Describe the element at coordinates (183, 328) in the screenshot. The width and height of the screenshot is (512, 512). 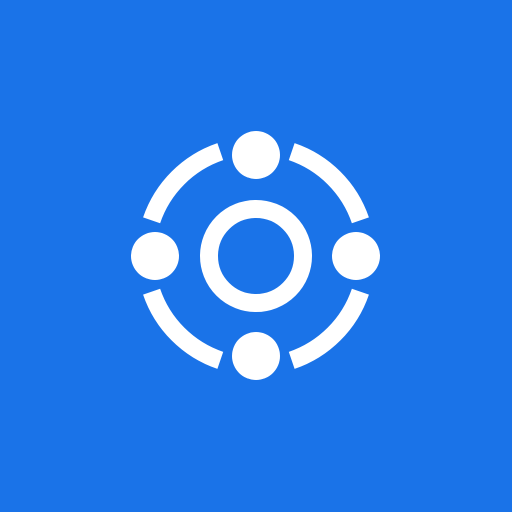
I see `arc-bottom-left` at that location.